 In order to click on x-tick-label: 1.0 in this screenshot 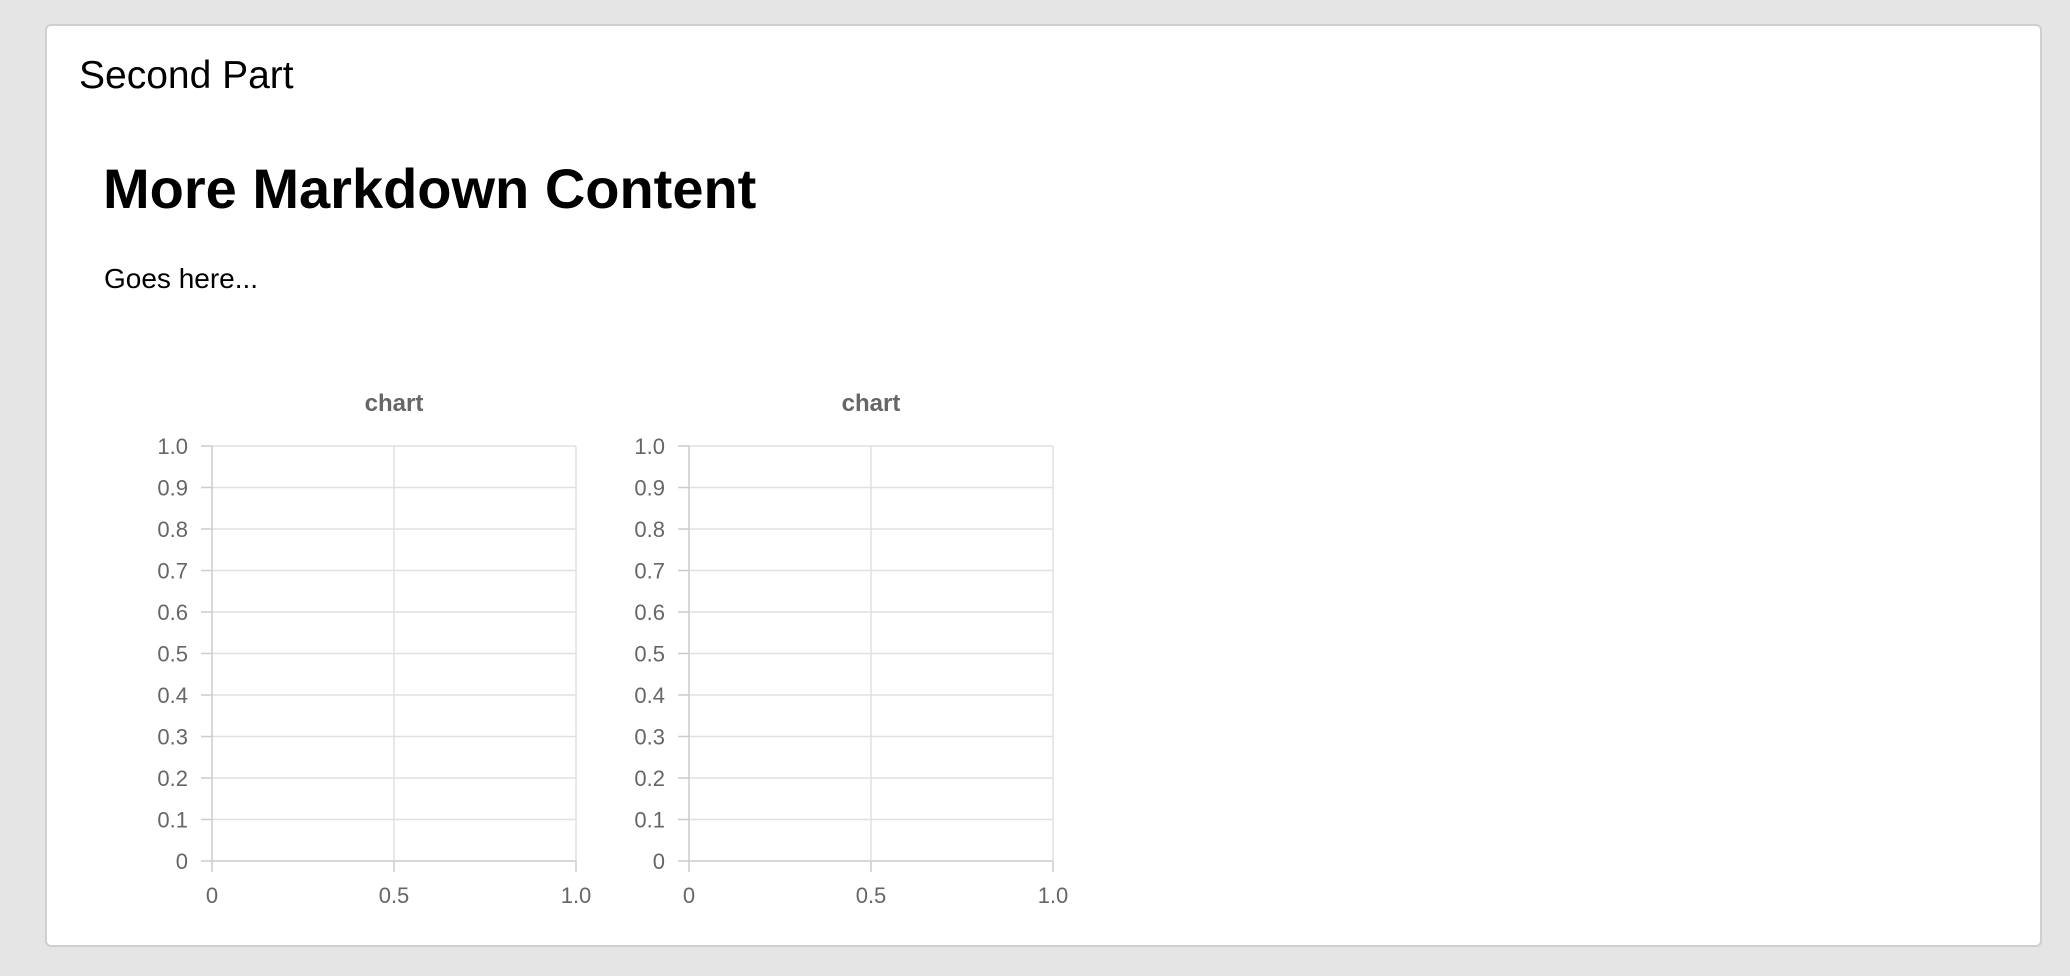, I will do `click(1053, 895)`.